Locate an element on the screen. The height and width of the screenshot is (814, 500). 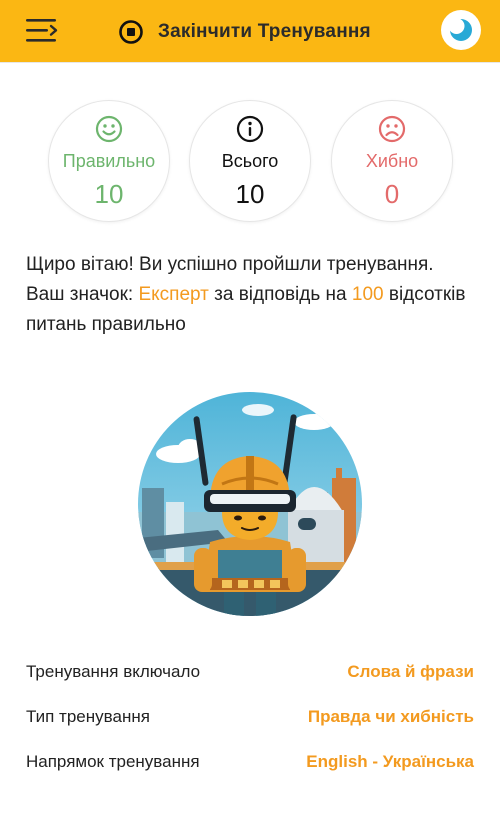
percent-value: 100 is located at coordinates (367, 294).